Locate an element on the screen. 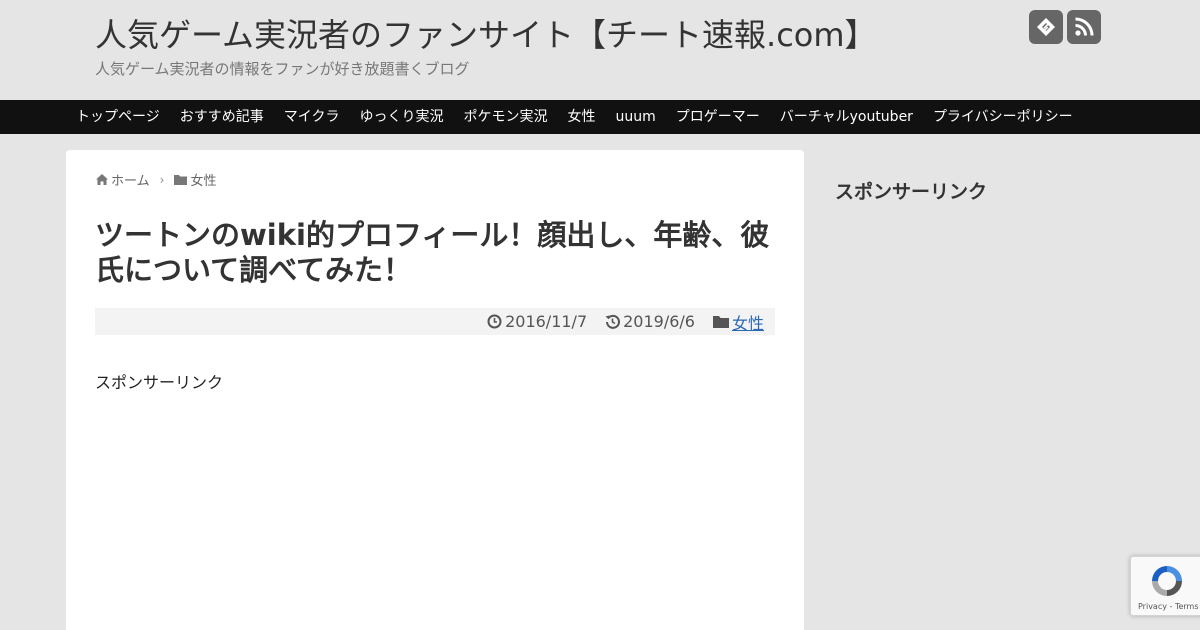  post-title: ツートンのwiki的プロフィール！顔出し、年齢、彼氏について調べてみた！ is located at coordinates (432, 252).